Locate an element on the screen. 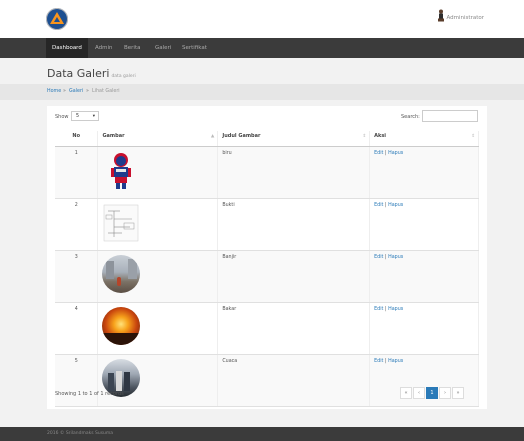 The height and width of the screenshot is (441, 524). col-header-no: No is located at coordinates (77, 139).